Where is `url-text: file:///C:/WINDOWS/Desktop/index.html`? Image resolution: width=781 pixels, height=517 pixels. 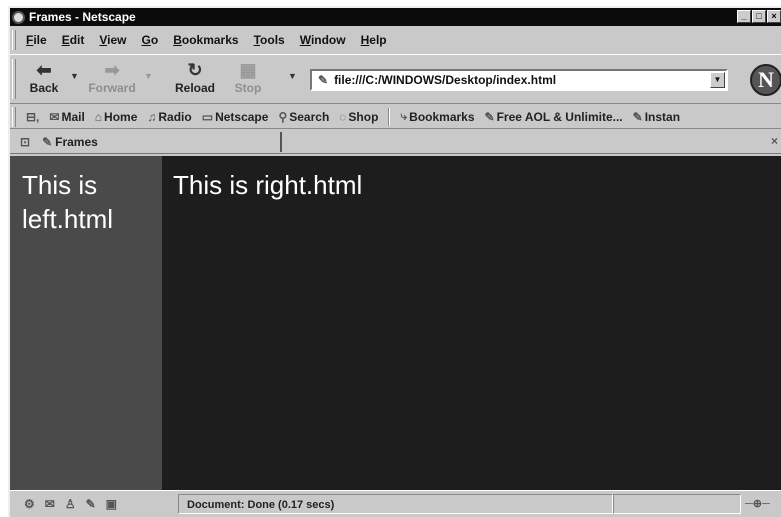
url-text: file:///C:/WINDOWS/Desktop/index.html is located at coordinates (445, 80).